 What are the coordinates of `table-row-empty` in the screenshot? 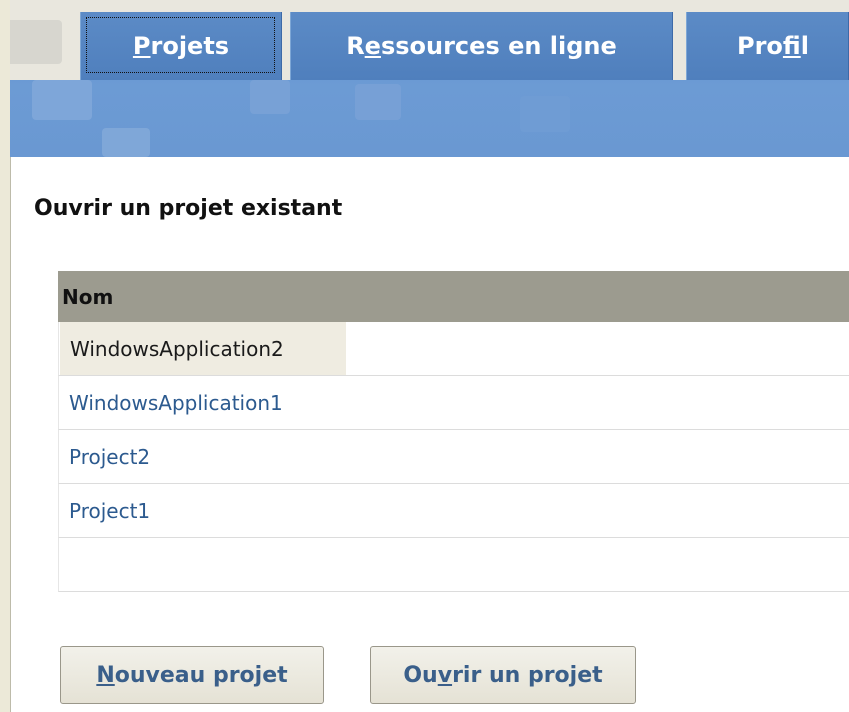 It's located at (453, 565).